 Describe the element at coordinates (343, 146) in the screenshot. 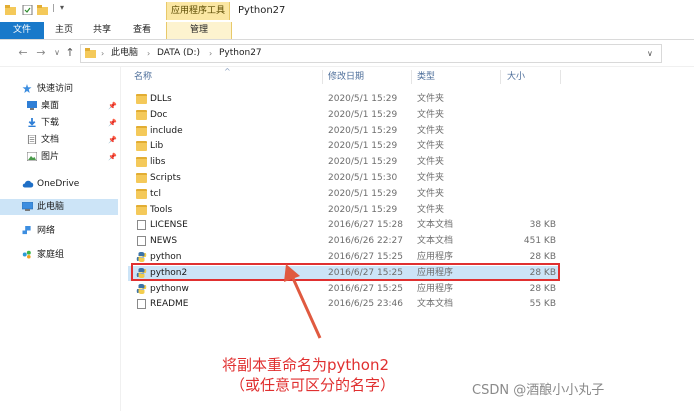

I see `file-row: Lib 2020/5/1 15:29 文件夹` at that location.